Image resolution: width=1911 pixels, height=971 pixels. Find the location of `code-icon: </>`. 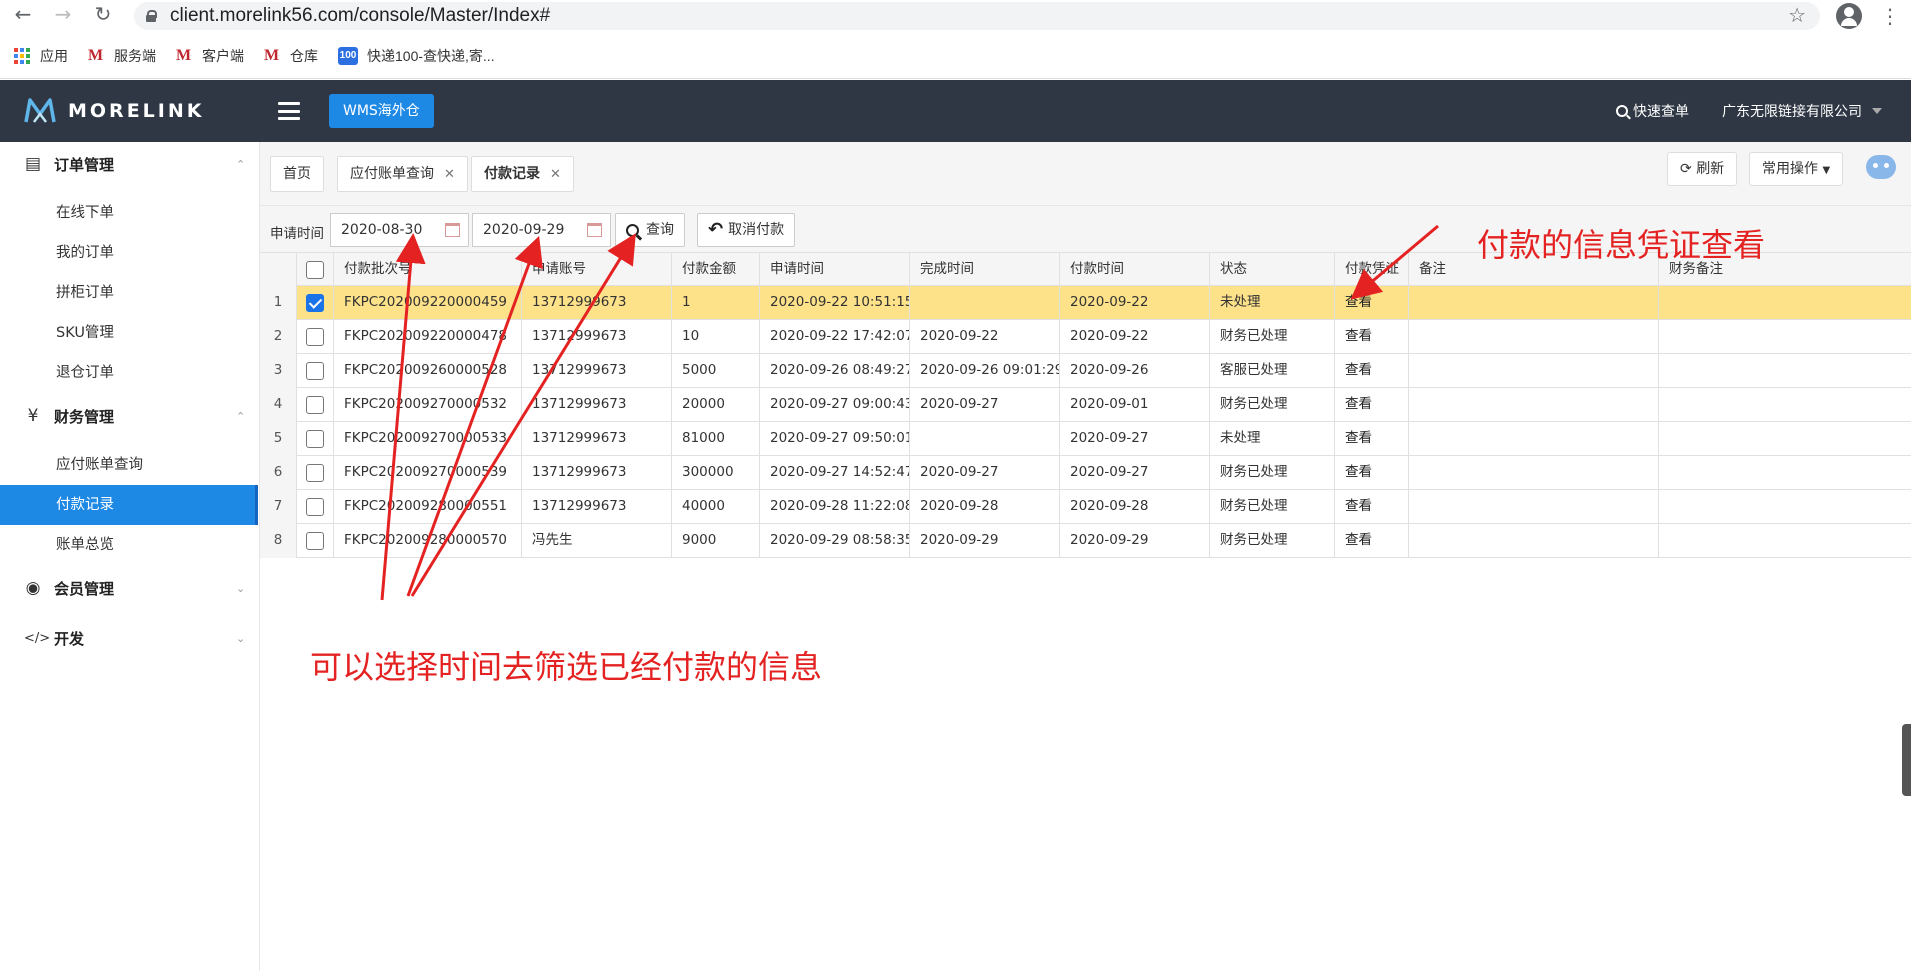

code-icon: </> is located at coordinates (37, 638).